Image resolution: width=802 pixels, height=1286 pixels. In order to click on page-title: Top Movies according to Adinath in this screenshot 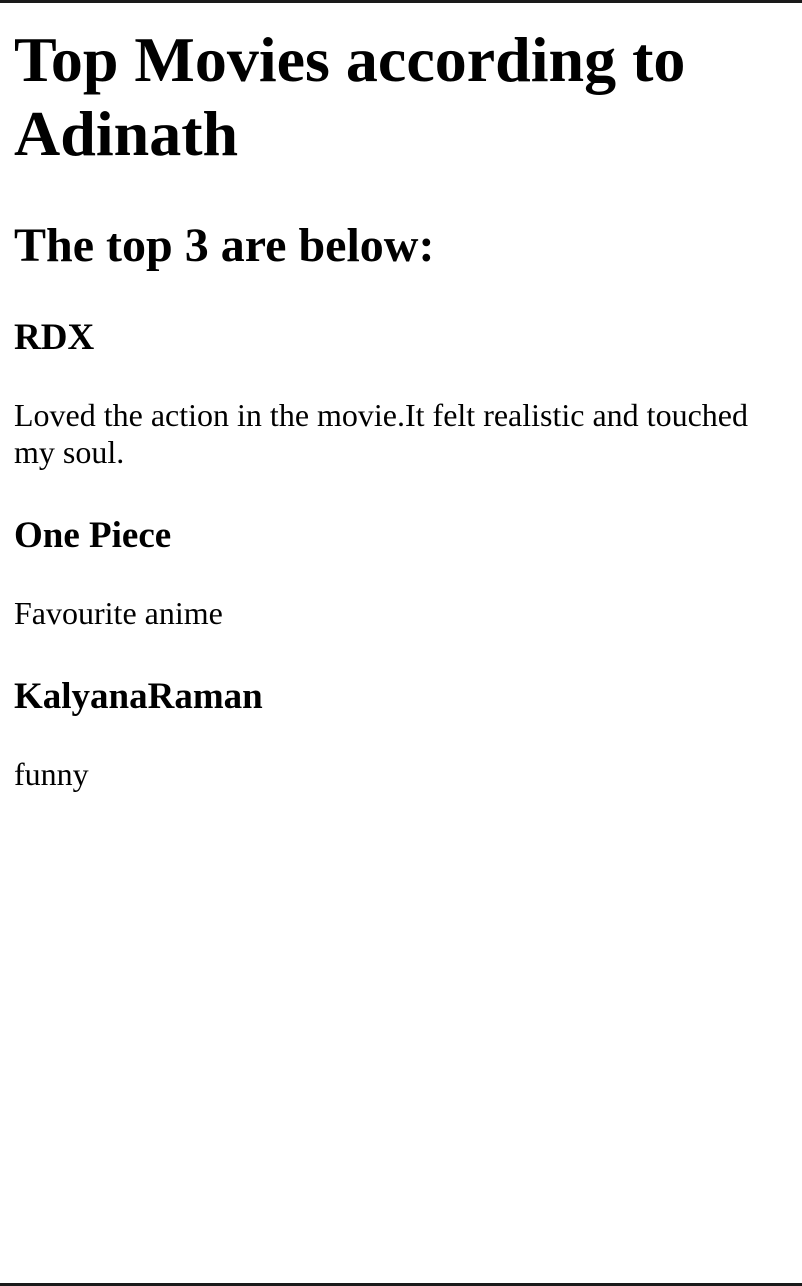, I will do `click(350, 96)`.